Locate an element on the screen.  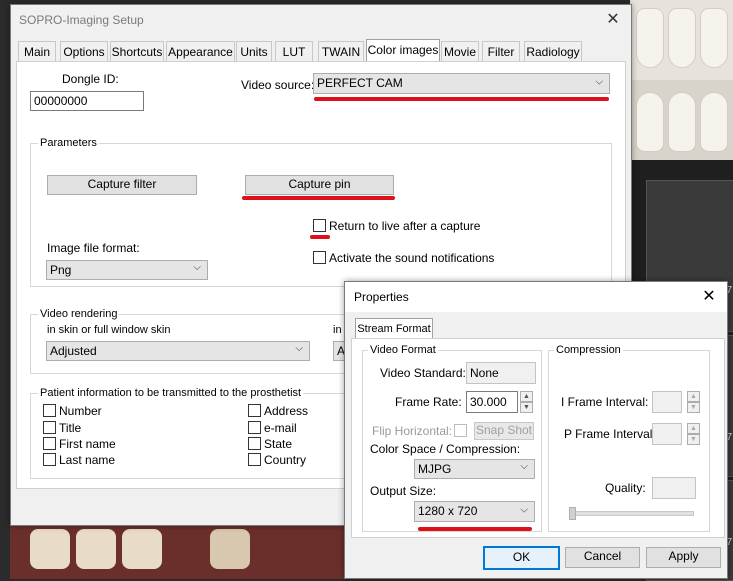
tab-radiology: Radiology is located at coordinates (553, 51).